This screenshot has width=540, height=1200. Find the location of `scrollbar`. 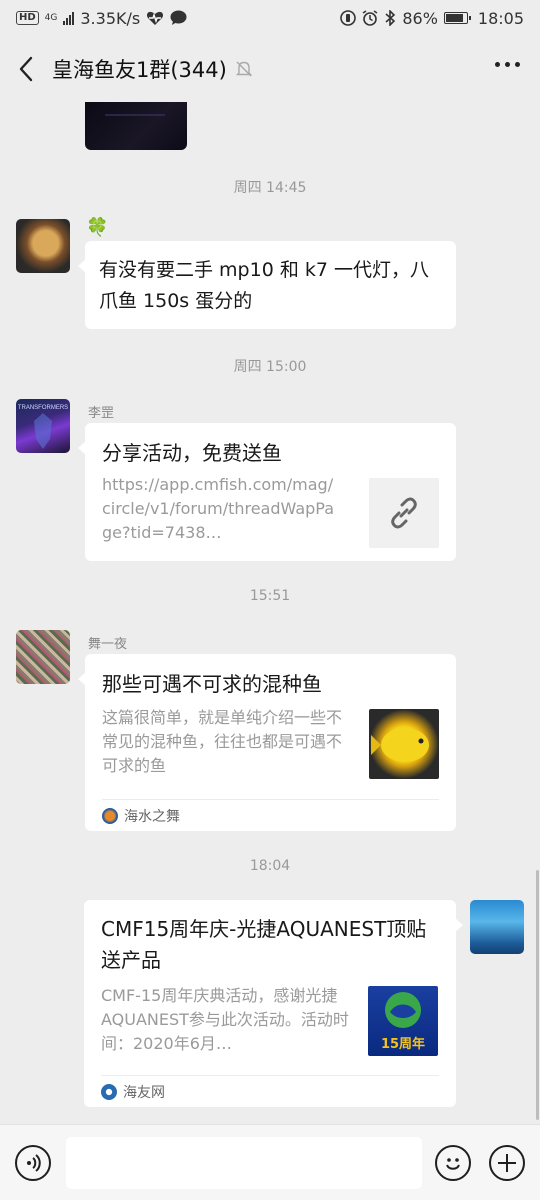

scrollbar is located at coordinates (537, 995).